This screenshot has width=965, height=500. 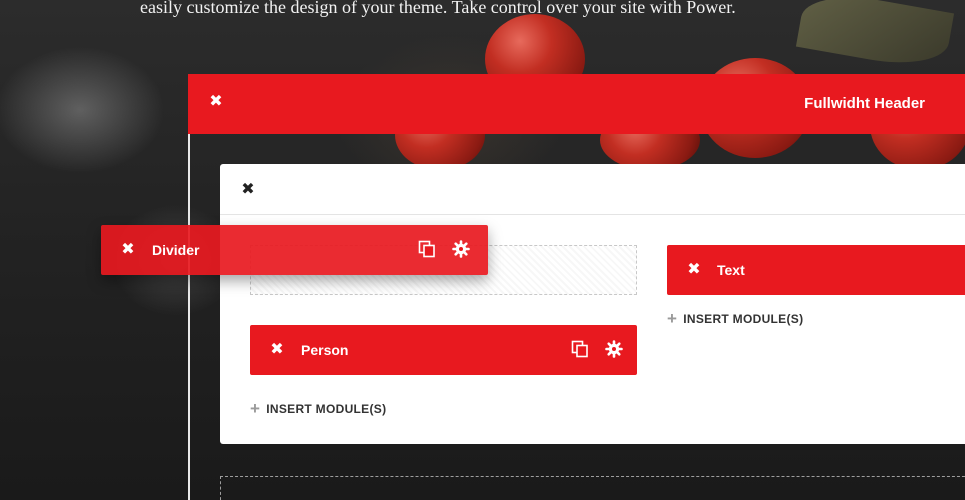 What do you see at coordinates (731, 270) in the screenshot?
I see `module-label: Text` at bounding box center [731, 270].